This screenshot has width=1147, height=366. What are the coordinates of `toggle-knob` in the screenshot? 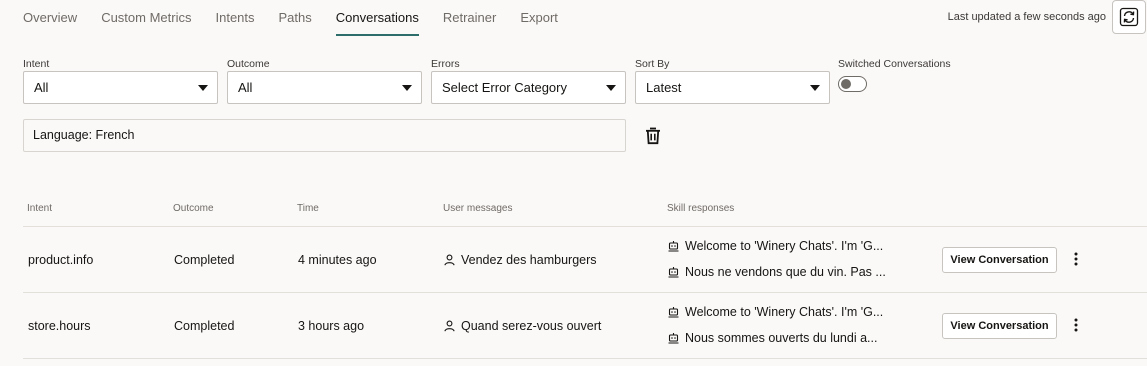 It's located at (846, 83).